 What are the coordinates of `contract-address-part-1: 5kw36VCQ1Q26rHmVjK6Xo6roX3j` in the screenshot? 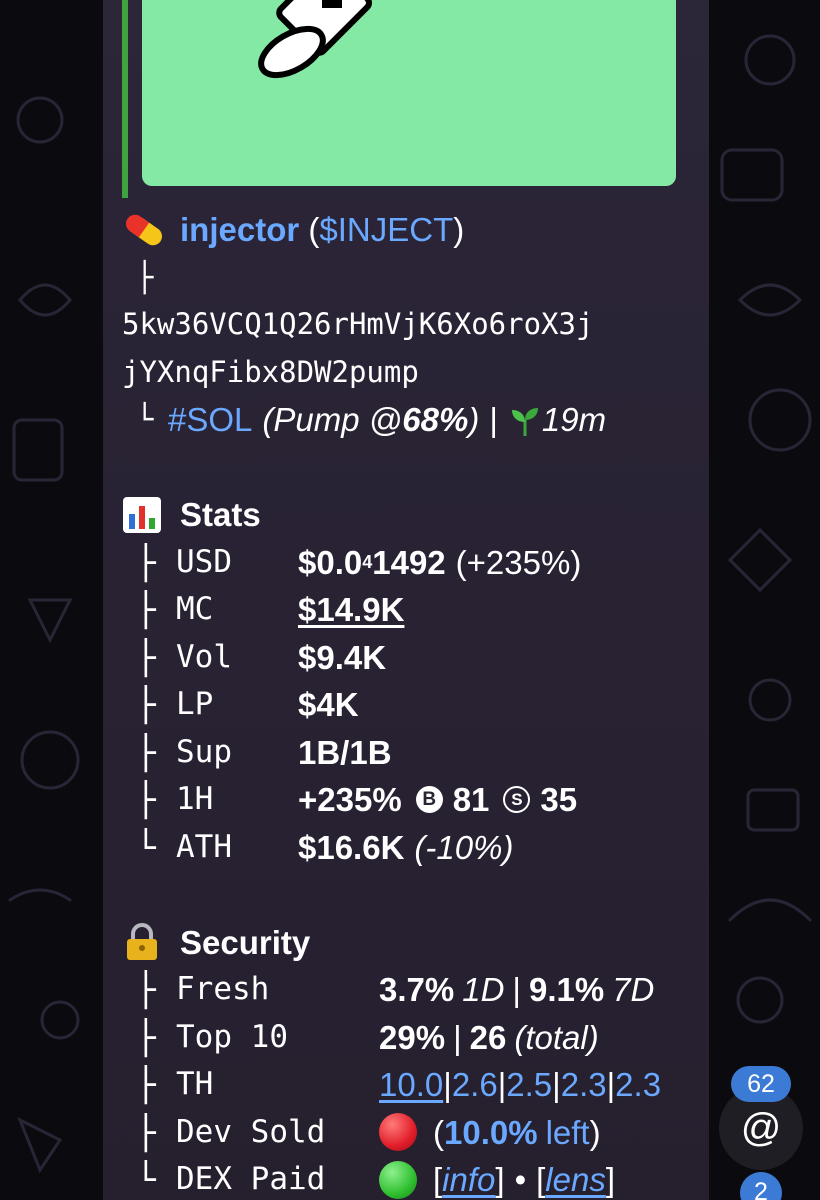 It's located at (357, 325).